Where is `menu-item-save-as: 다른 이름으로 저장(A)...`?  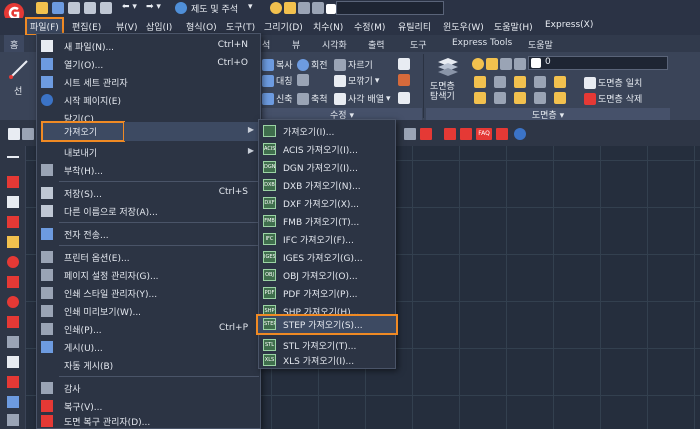 menu-item-save-as: 다른 이름으로 저장(A)... is located at coordinates (148, 211).